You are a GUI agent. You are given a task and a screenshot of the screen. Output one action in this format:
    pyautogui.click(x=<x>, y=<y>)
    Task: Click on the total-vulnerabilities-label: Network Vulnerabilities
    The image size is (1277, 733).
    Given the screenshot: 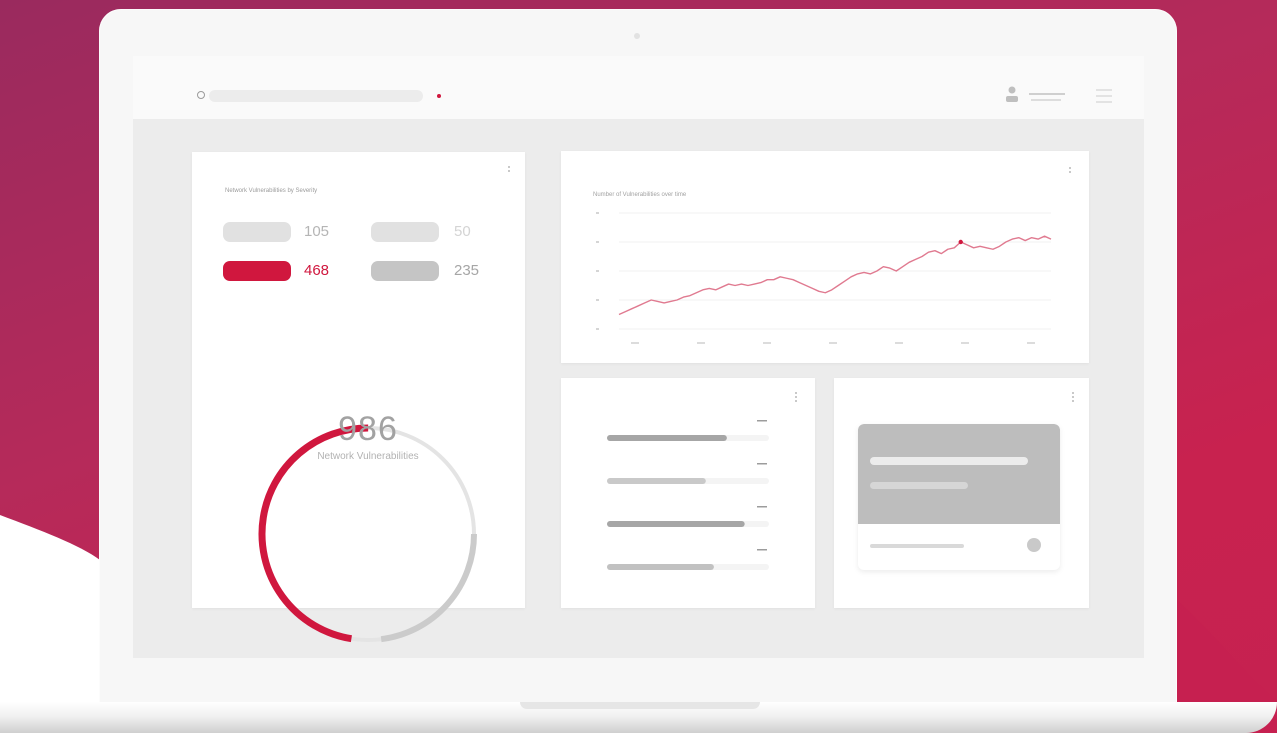 What is the action you would take?
    pyautogui.click(x=368, y=456)
    